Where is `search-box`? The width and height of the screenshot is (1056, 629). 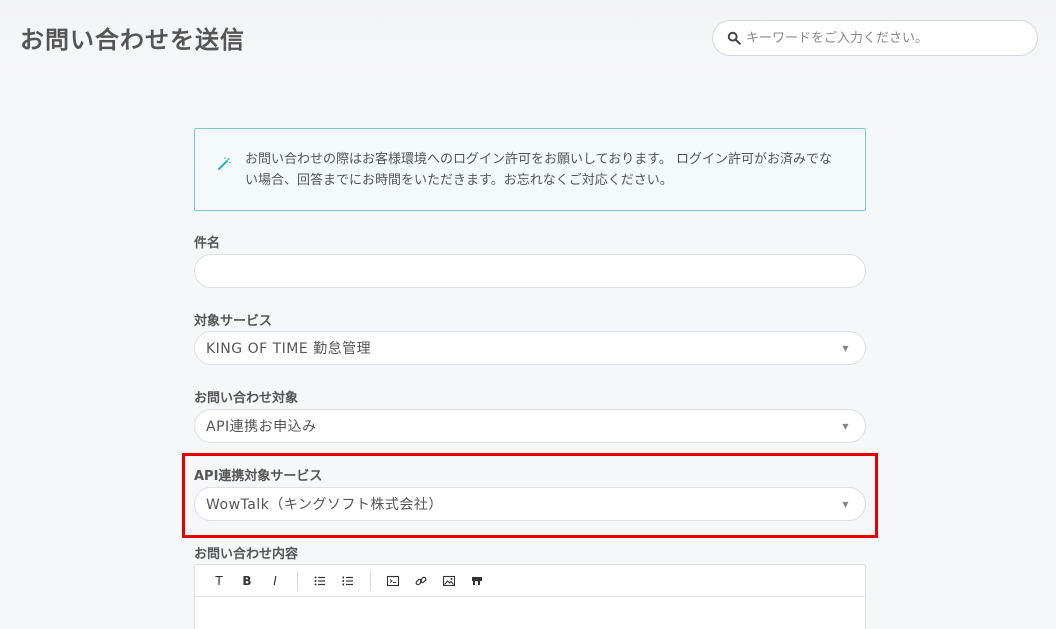 search-box is located at coordinates (875, 38).